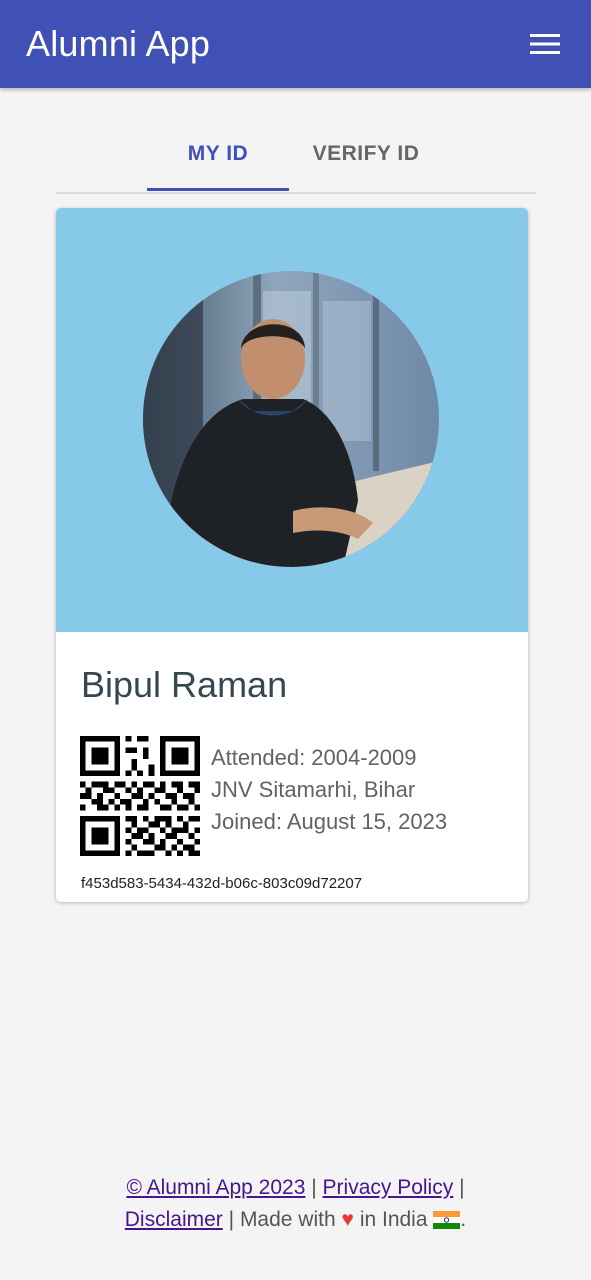  Describe the element at coordinates (287, 1219) in the screenshot. I see `made-with-text: Made with` at that location.